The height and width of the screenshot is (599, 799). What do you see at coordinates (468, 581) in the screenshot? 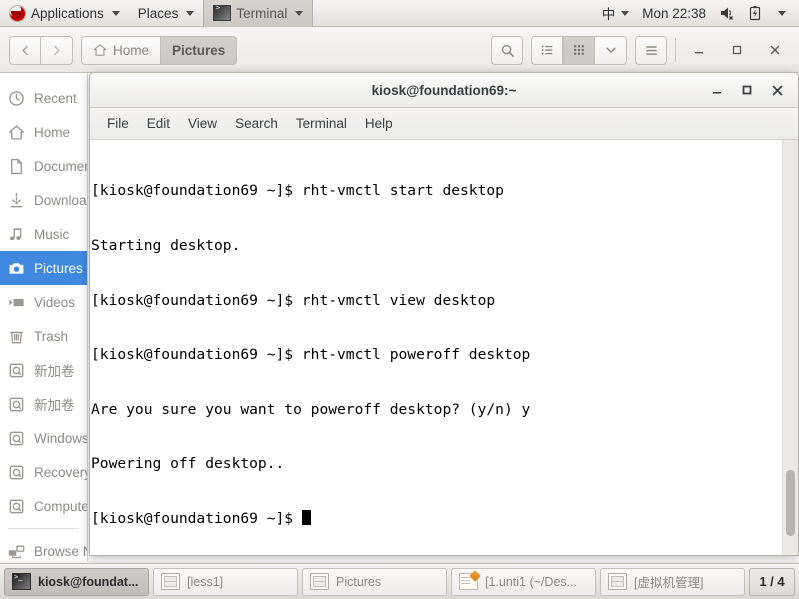
I see `notepad-icon` at bounding box center [468, 581].